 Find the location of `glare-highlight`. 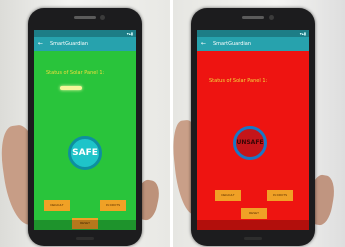

glare-highlight is located at coordinates (71, 88).